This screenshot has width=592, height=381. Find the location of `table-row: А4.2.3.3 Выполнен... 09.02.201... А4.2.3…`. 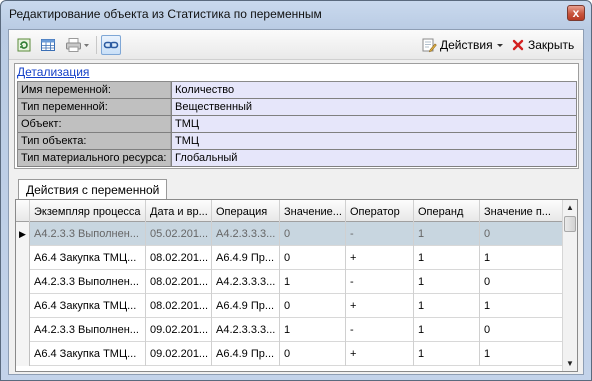

table-row: А4.2.3.3 Выполнен... 09.02.201... А4.2.3… is located at coordinates (290, 330).